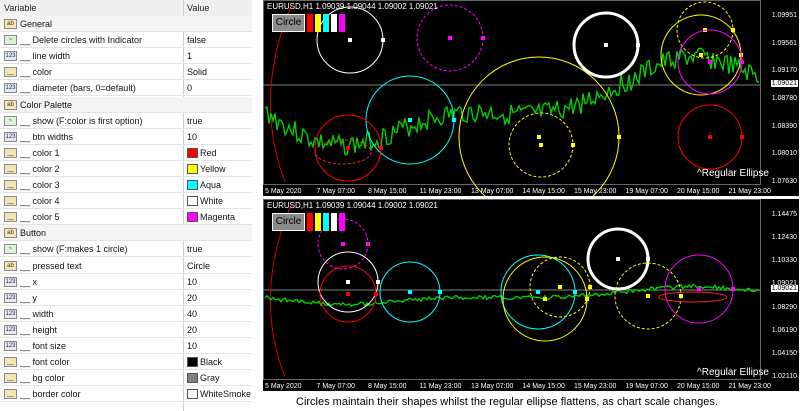 The width and height of the screenshot is (800, 411). What do you see at coordinates (198, 8) in the screenshot?
I see `value-column-header: Value` at bounding box center [198, 8].